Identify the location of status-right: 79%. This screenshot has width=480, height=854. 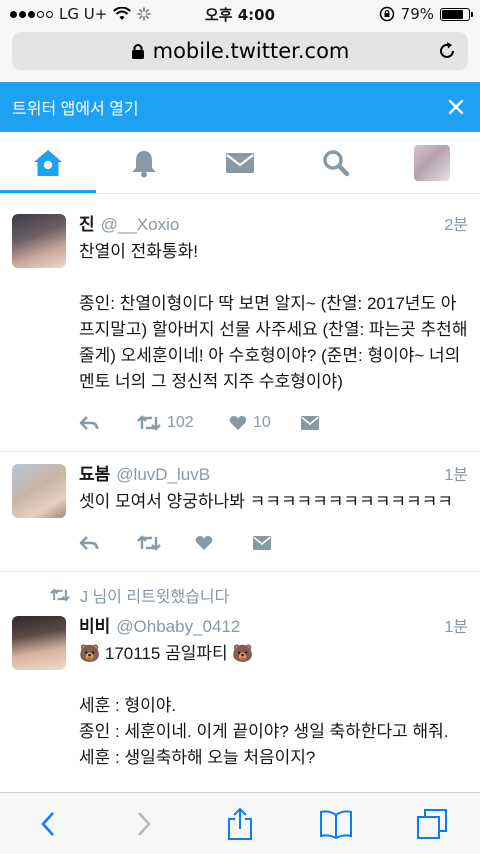
(426, 14).